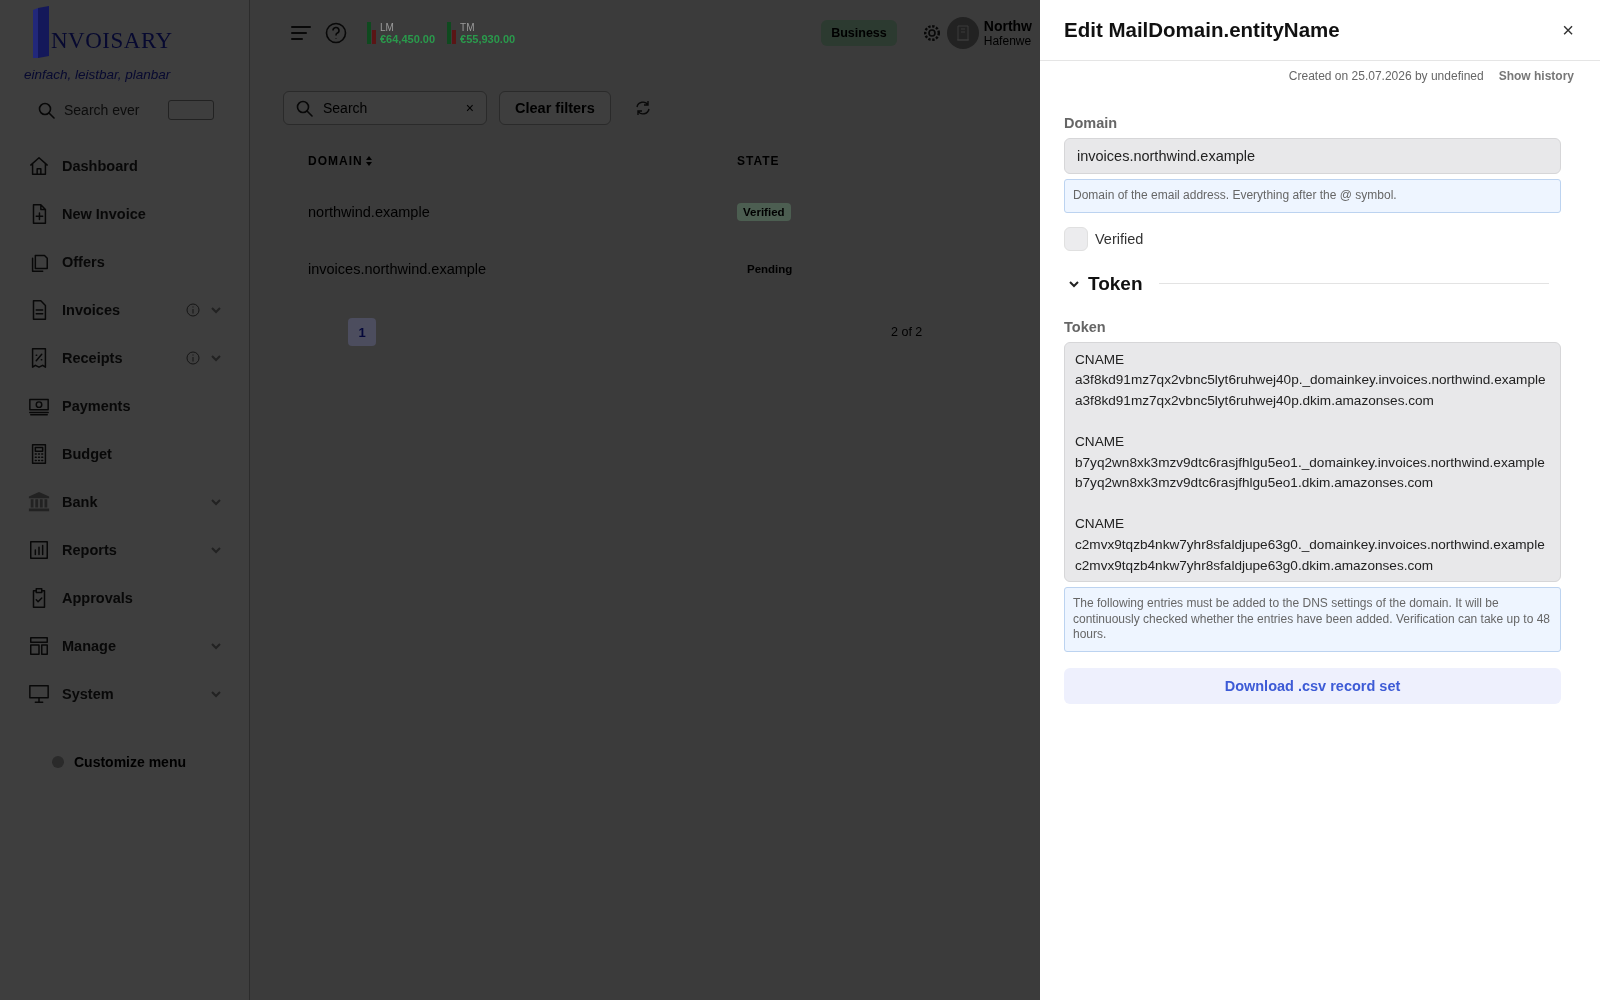  What do you see at coordinates (41, 32) in the screenshot?
I see `logo-bar-icon` at bounding box center [41, 32].